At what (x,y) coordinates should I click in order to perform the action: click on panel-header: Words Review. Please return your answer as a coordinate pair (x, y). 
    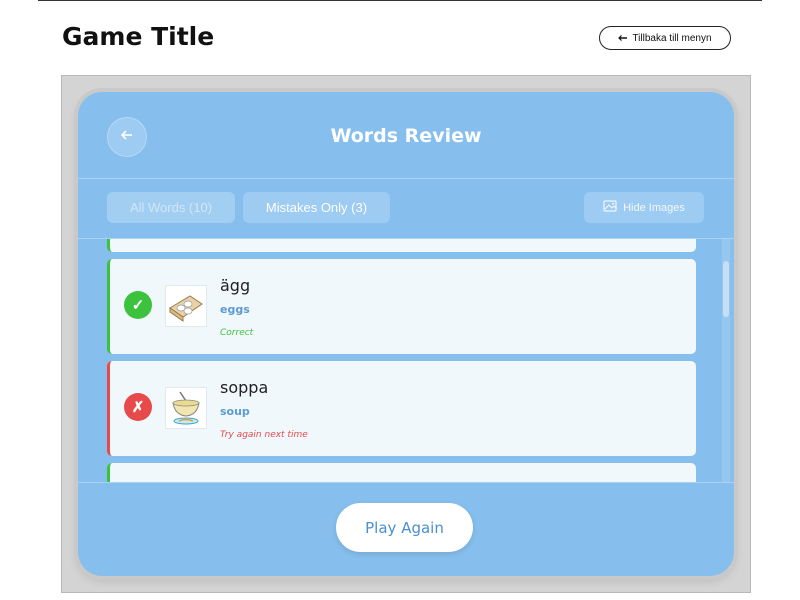
    Looking at the image, I should click on (406, 135).